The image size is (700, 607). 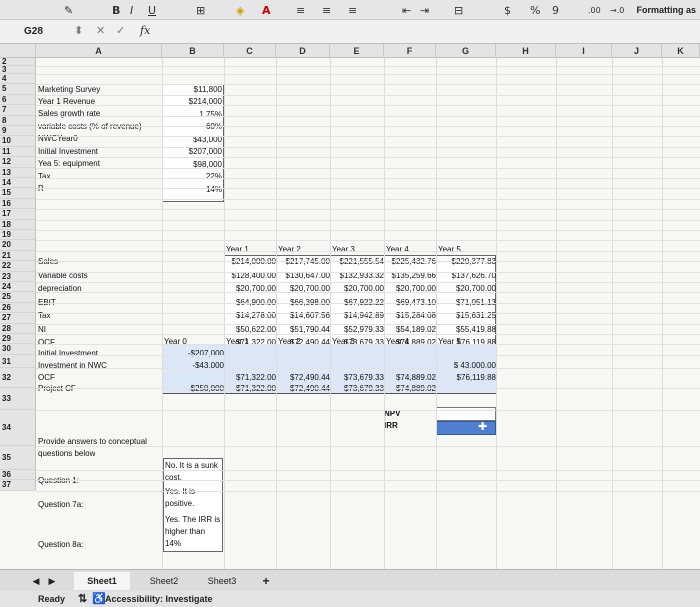 I want to click on input-value: $207,000, so click(x=192, y=152).